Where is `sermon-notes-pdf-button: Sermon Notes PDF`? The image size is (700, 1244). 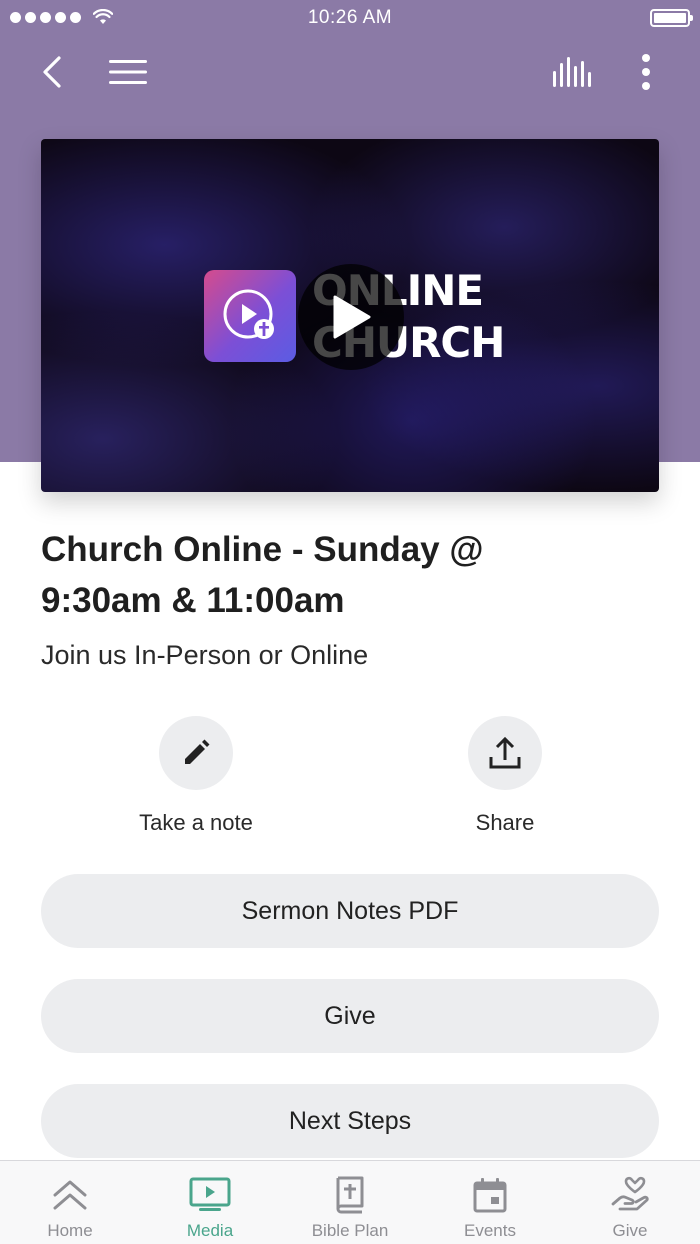 sermon-notes-pdf-button: Sermon Notes PDF is located at coordinates (350, 911).